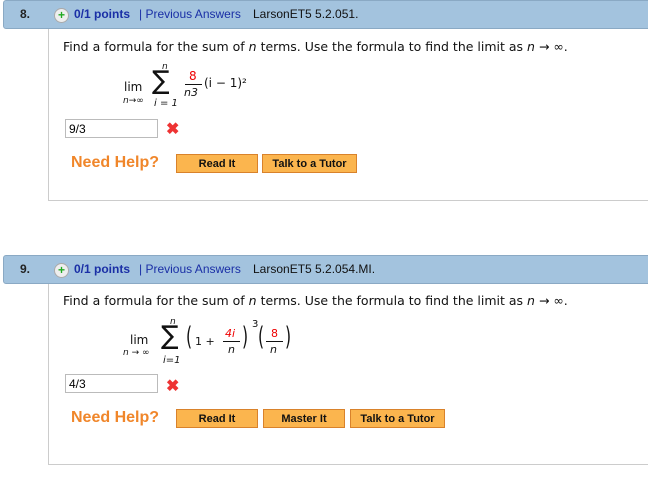  Describe the element at coordinates (207, 341) in the screenshot. I see `math-expression: lim n → ∞ n ∑ i=1 ( 1 + 4i n ) 3 ( 8 n )` at that location.